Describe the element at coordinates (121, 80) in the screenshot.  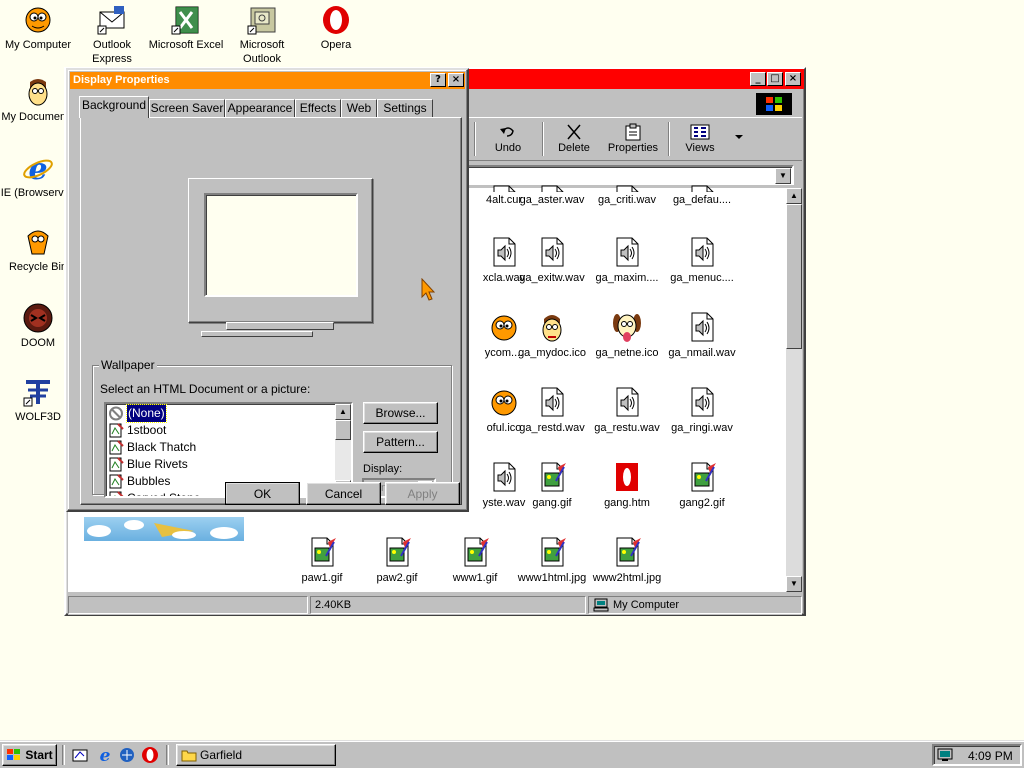
I see `dialog-title: Display Properties` at that location.